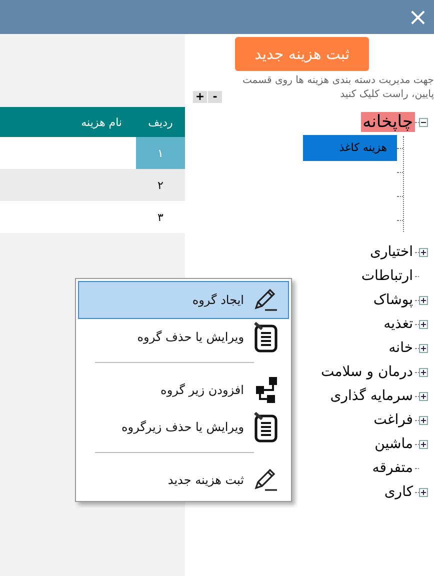 The width and height of the screenshot is (434, 576). I want to click on hint-text: جهت مدیریت دسته بندی هزینه ها روی قسمت پایین، راست کلیک کنید, so click(337, 88).